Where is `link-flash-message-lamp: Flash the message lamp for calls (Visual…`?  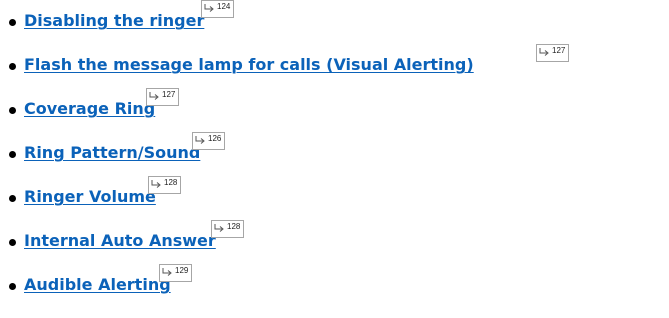 link-flash-message-lamp: Flash the message lamp for calls (Visual… is located at coordinates (249, 64).